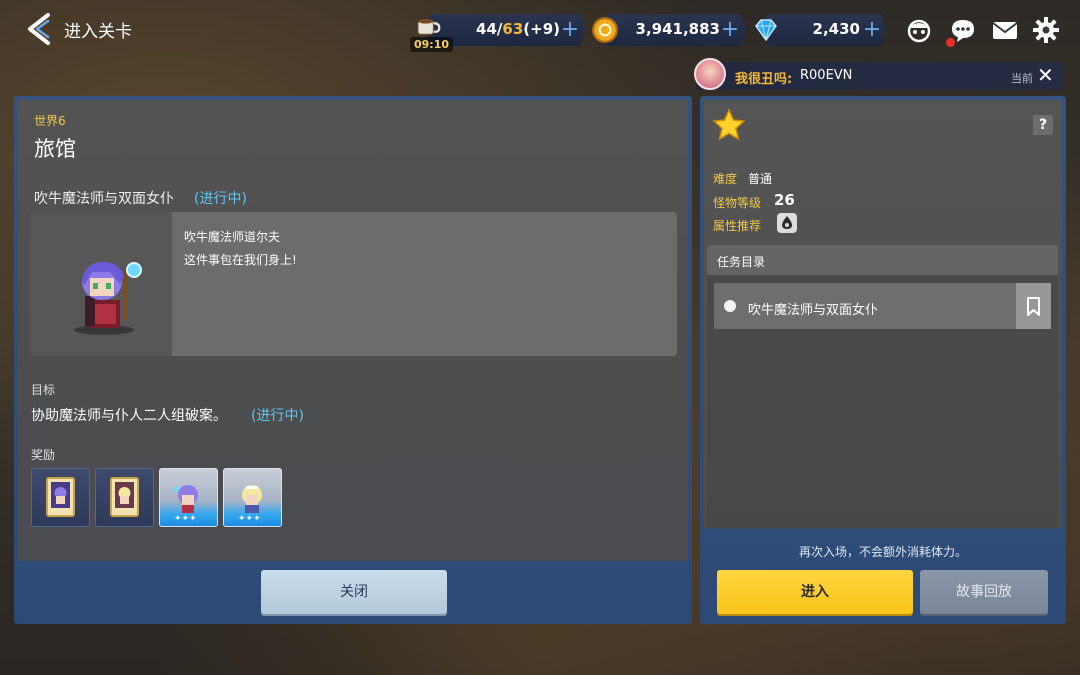 This screenshot has height=675, width=1080. I want to click on dialog-box, so click(353, 284).